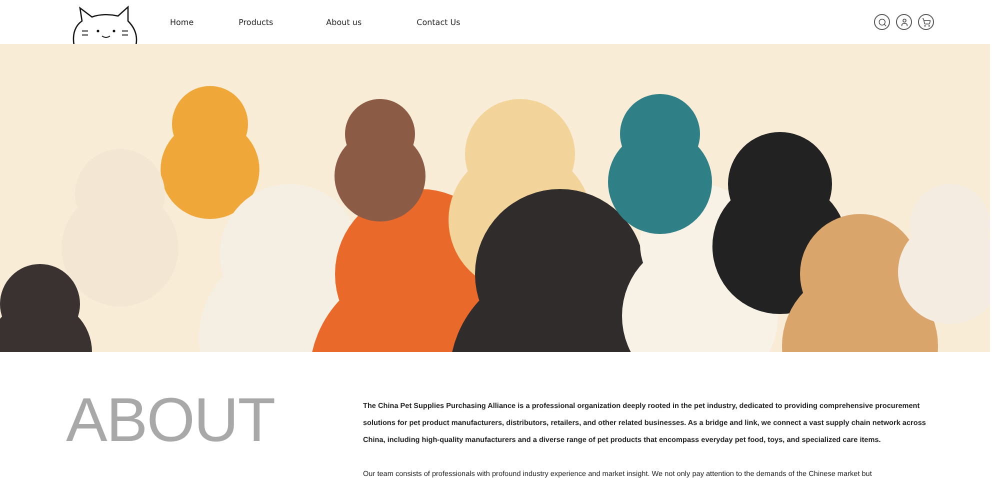  What do you see at coordinates (904, 22) in the screenshot?
I see `user-icon` at bounding box center [904, 22].